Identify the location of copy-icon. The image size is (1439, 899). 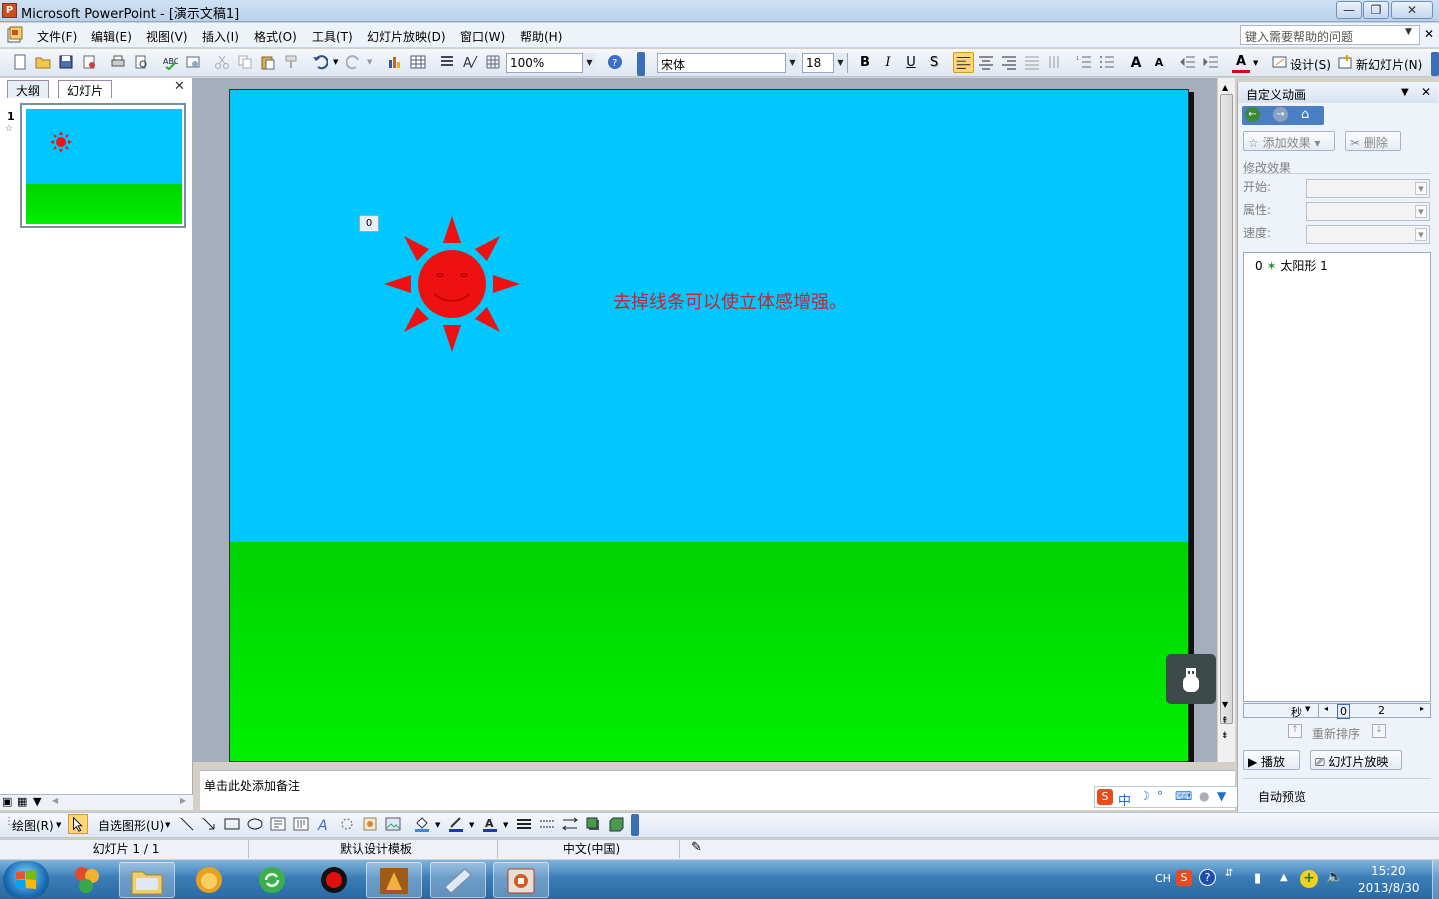
(245, 62).